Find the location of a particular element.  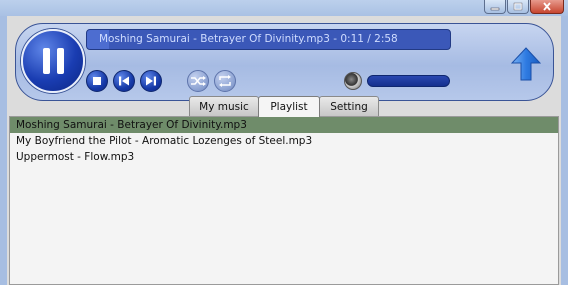

tab-my-music: My music is located at coordinates (224, 106).